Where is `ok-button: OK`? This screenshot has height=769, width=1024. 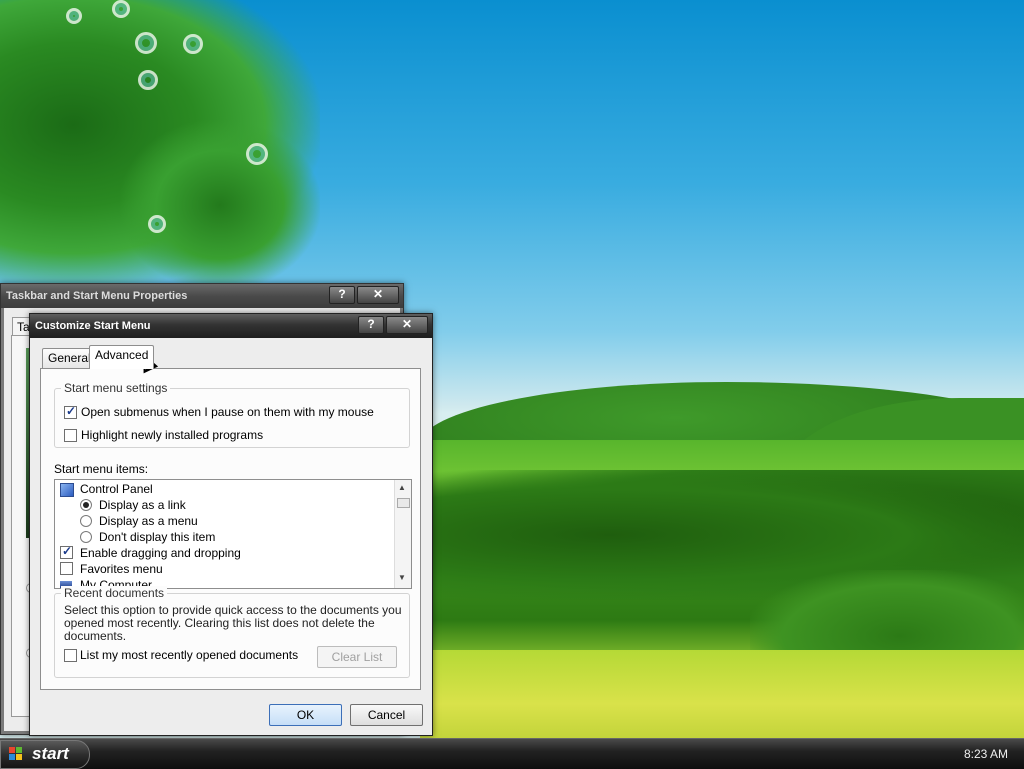 ok-button: OK is located at coordinates (305, 715).